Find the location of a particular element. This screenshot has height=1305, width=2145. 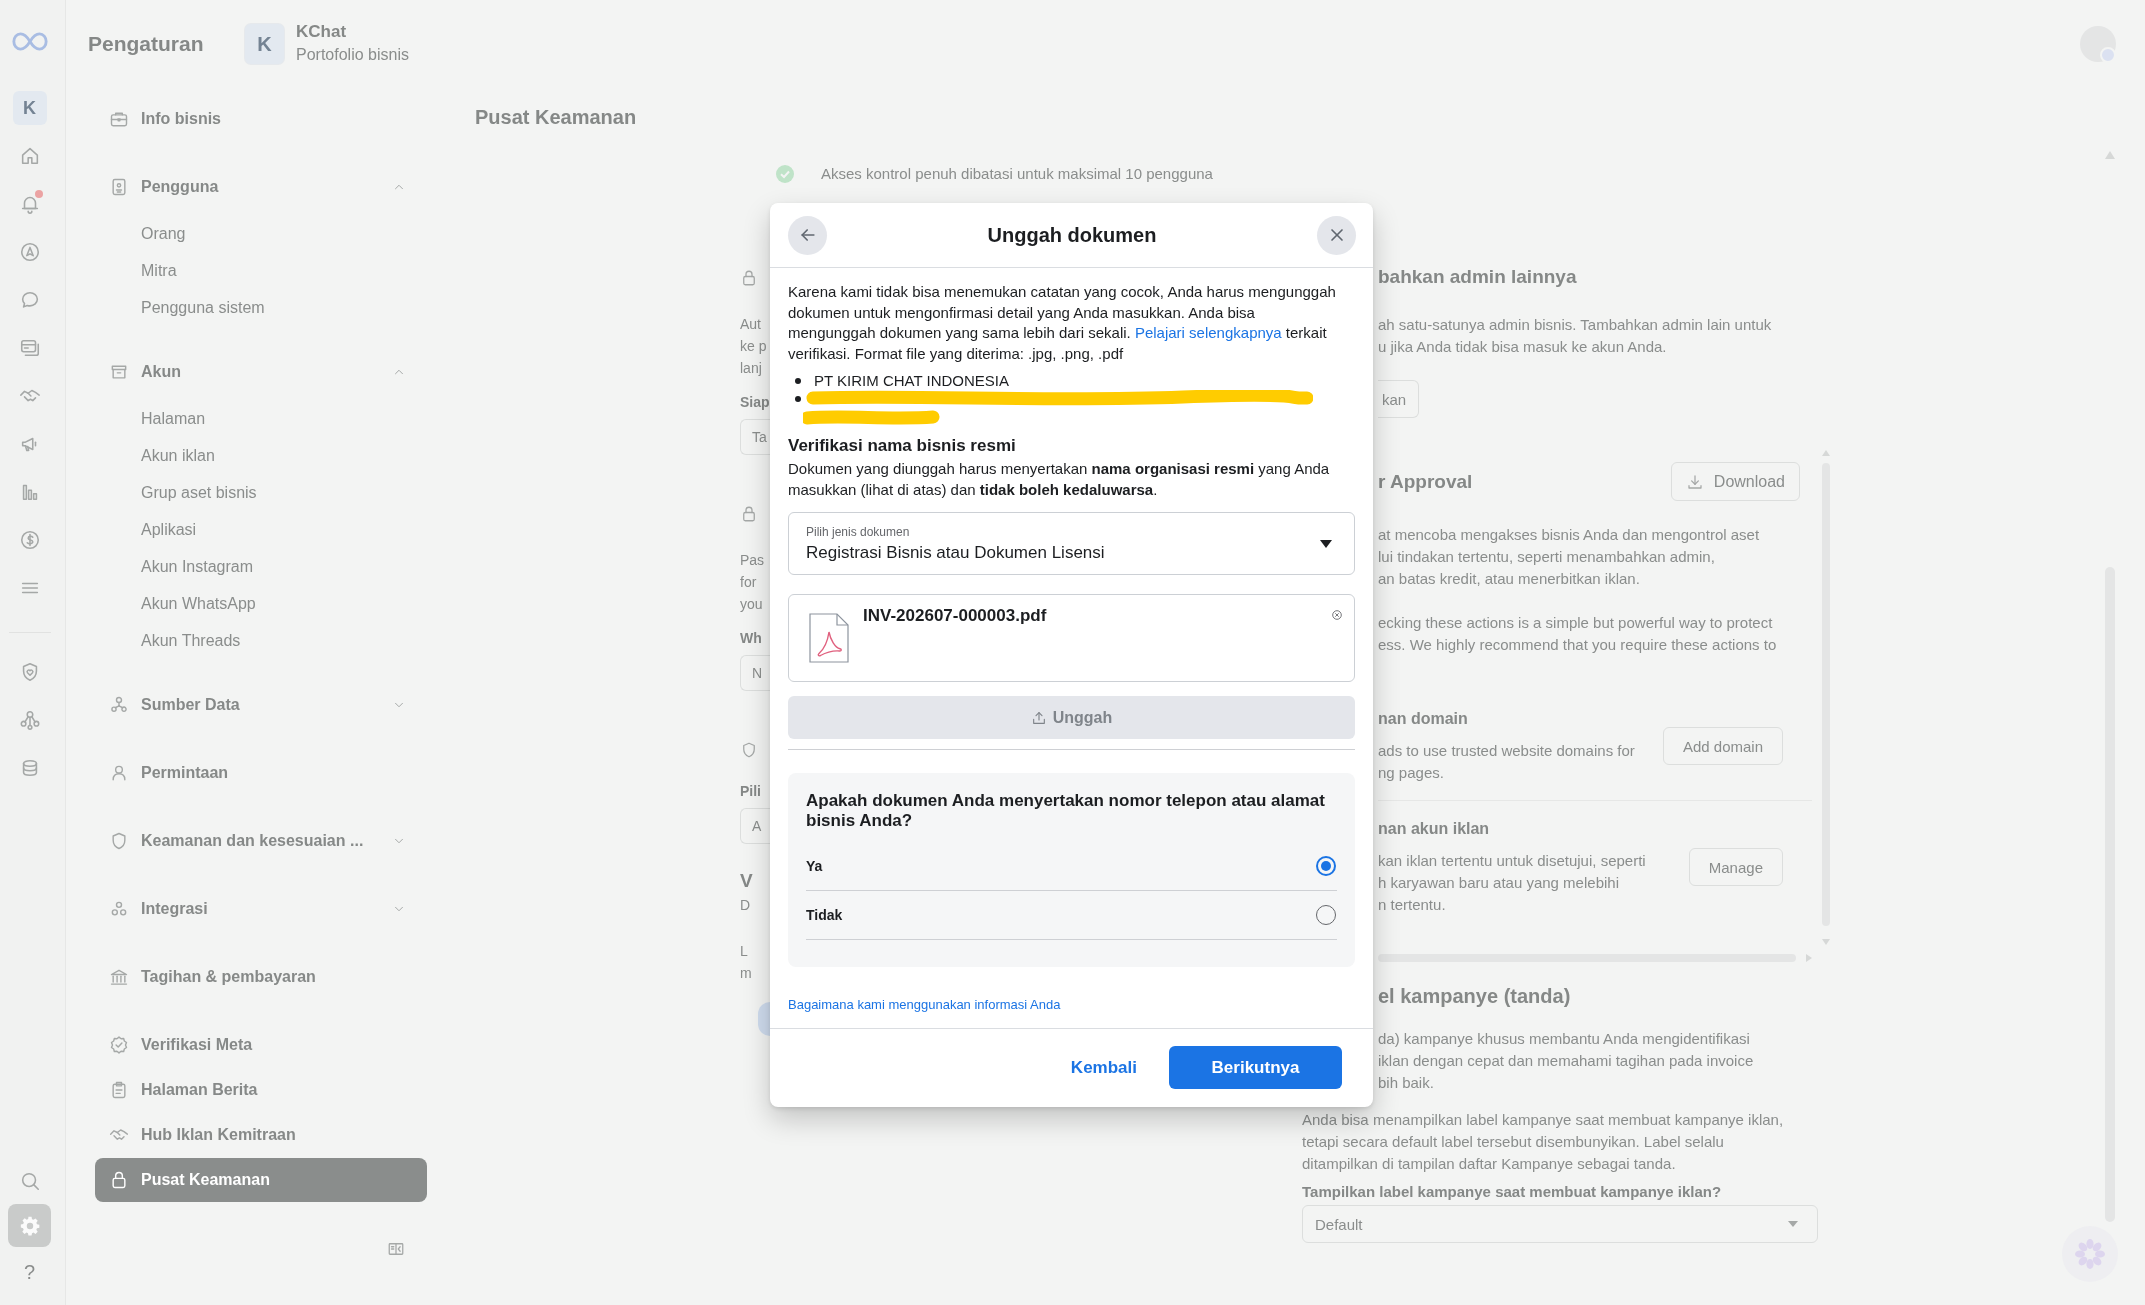

radio-button is located at coordinates (1326, 866).